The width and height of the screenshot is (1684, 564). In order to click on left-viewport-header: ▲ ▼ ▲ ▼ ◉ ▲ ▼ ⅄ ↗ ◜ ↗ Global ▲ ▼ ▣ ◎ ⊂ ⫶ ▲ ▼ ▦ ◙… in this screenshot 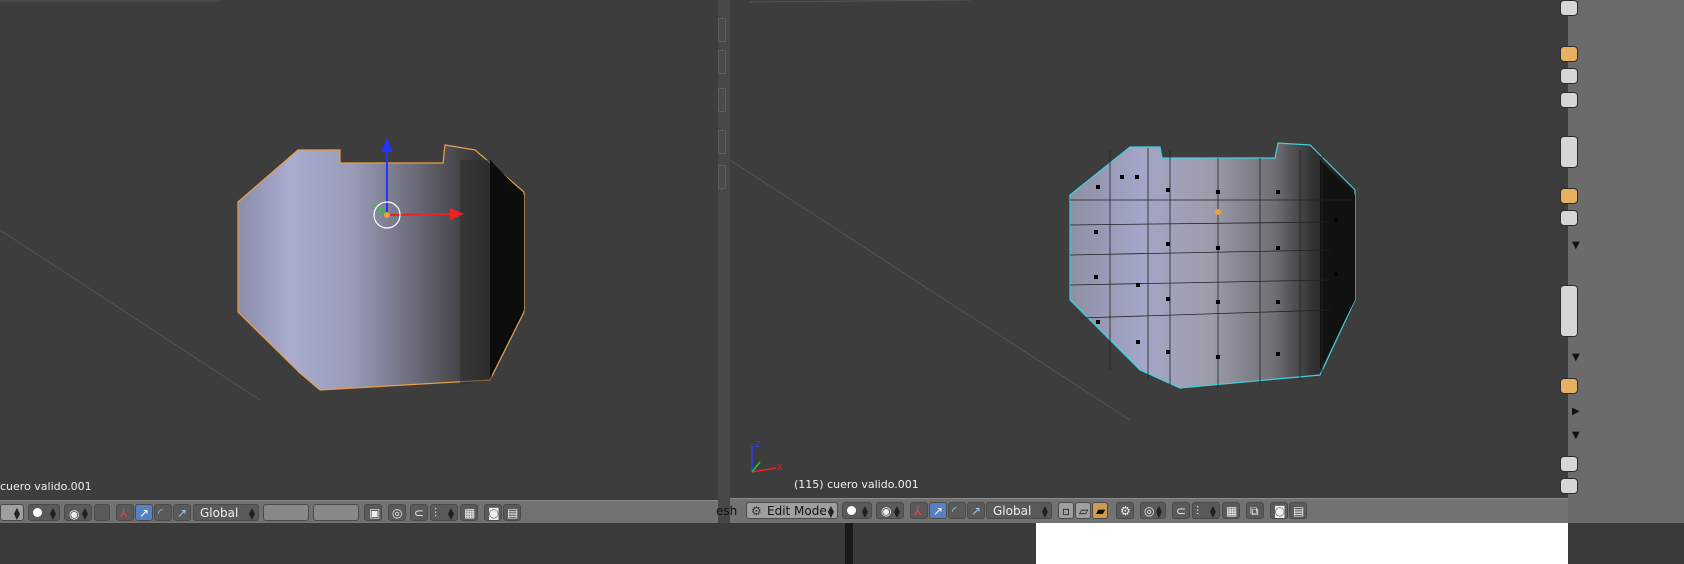, I will do `click(359, 512)`.